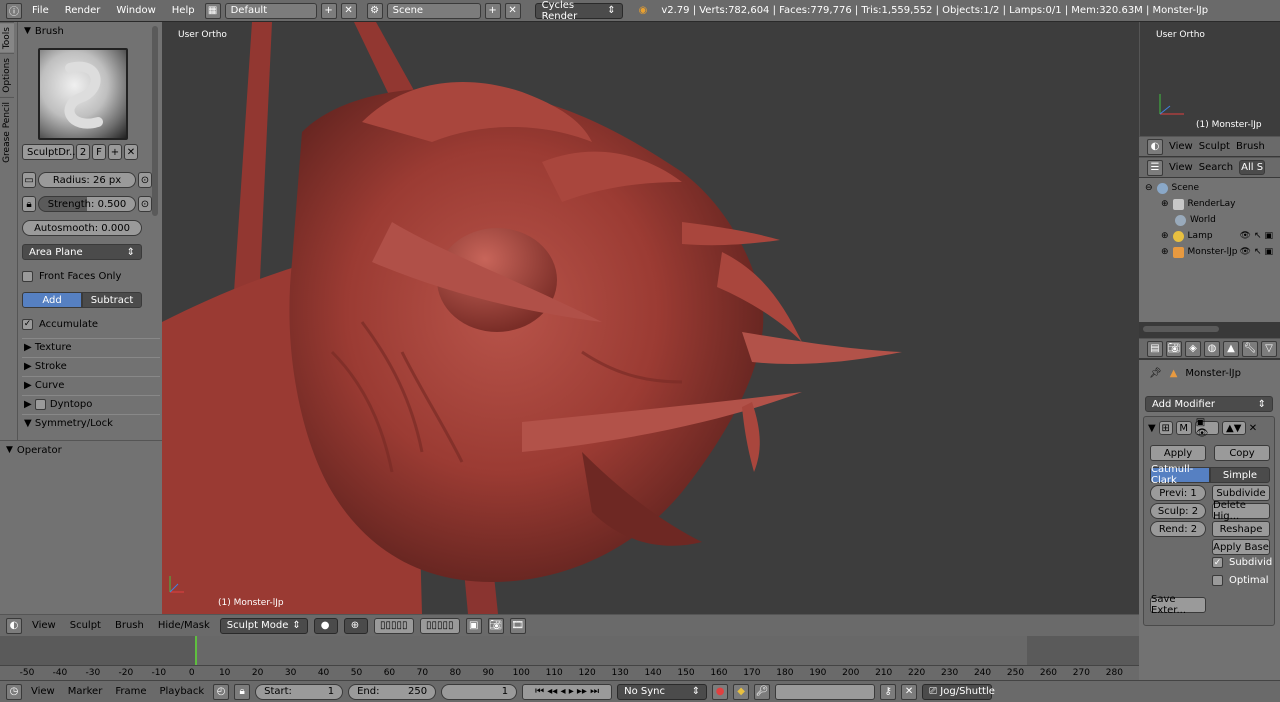 Image resolution: width=1280 pixels, height=702 pixels. I want to click on brush-menu: Brush, so click(129, 625).